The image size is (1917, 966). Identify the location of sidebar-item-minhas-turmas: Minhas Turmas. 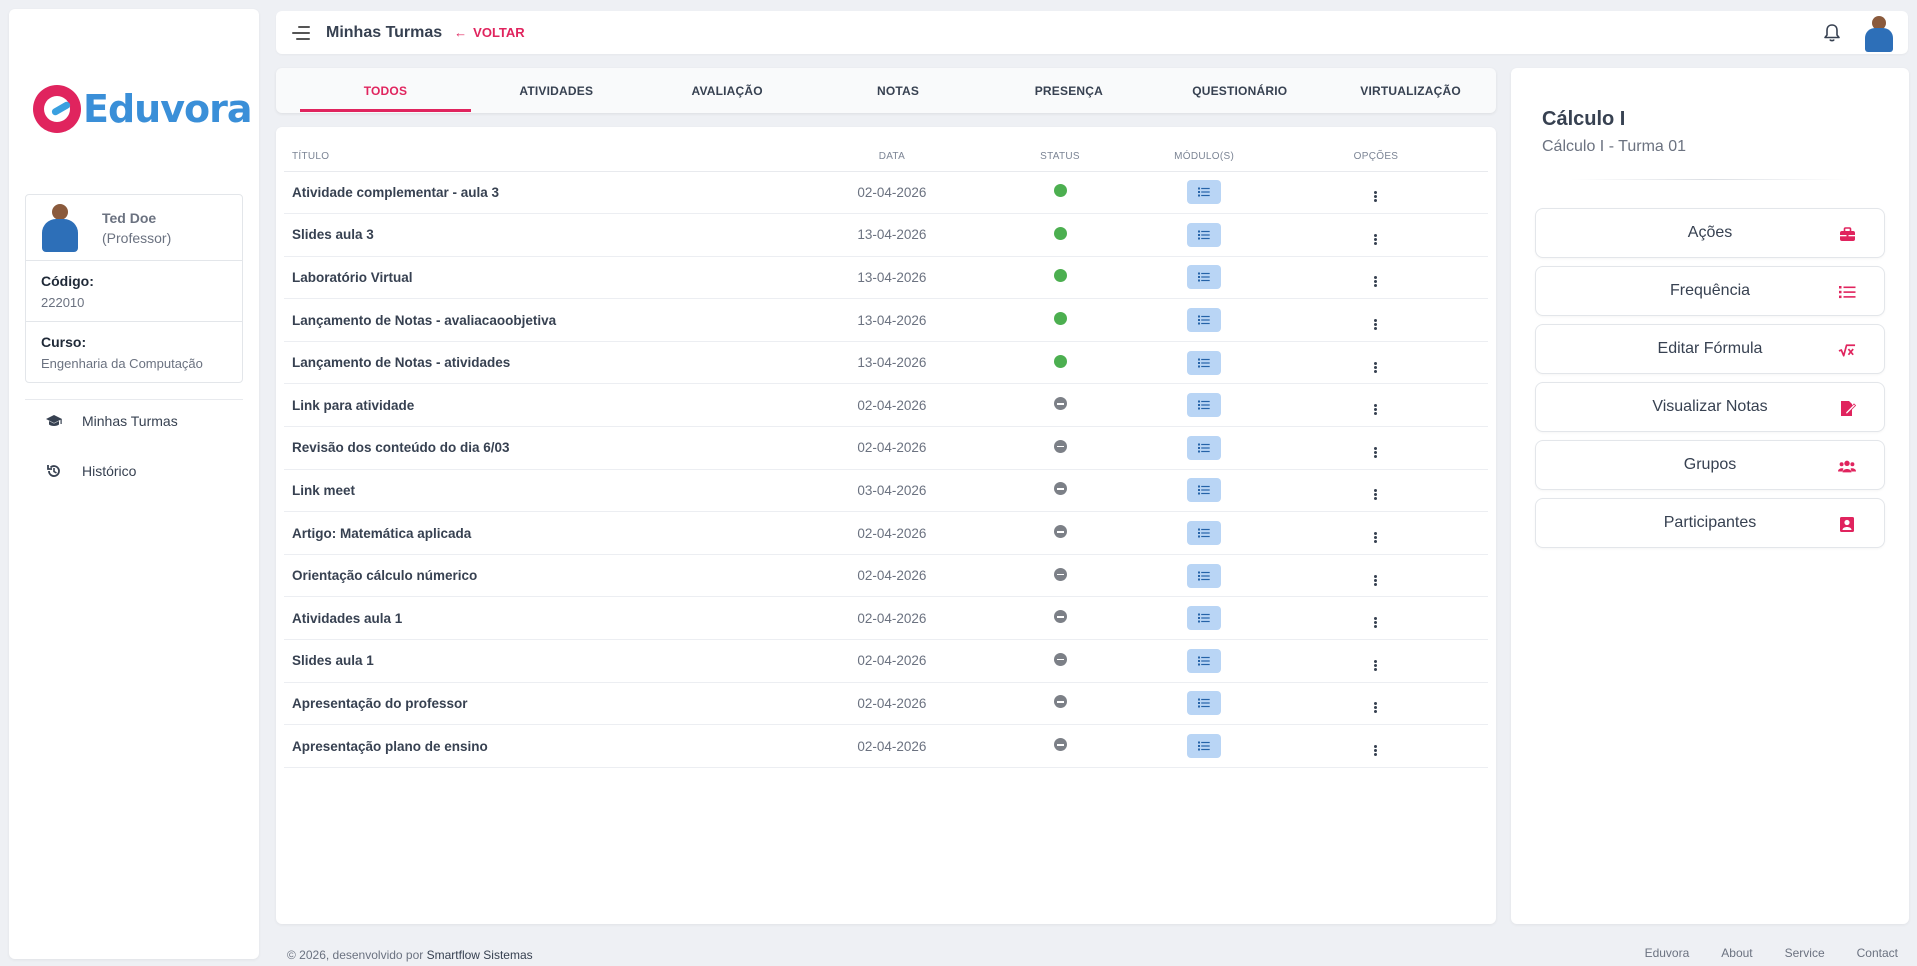
(111, 421).